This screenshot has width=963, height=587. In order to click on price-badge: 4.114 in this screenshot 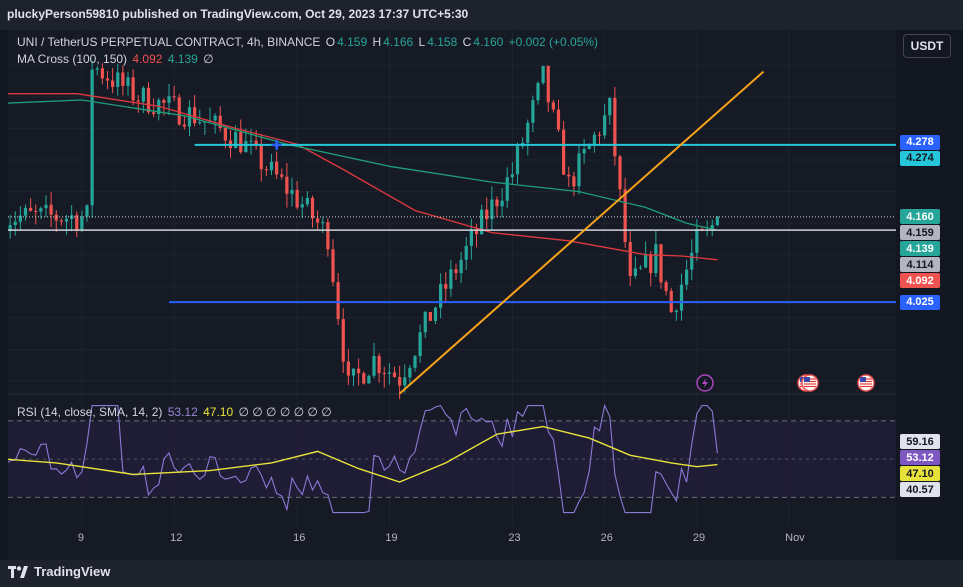, I will do `click(920, 265)`.